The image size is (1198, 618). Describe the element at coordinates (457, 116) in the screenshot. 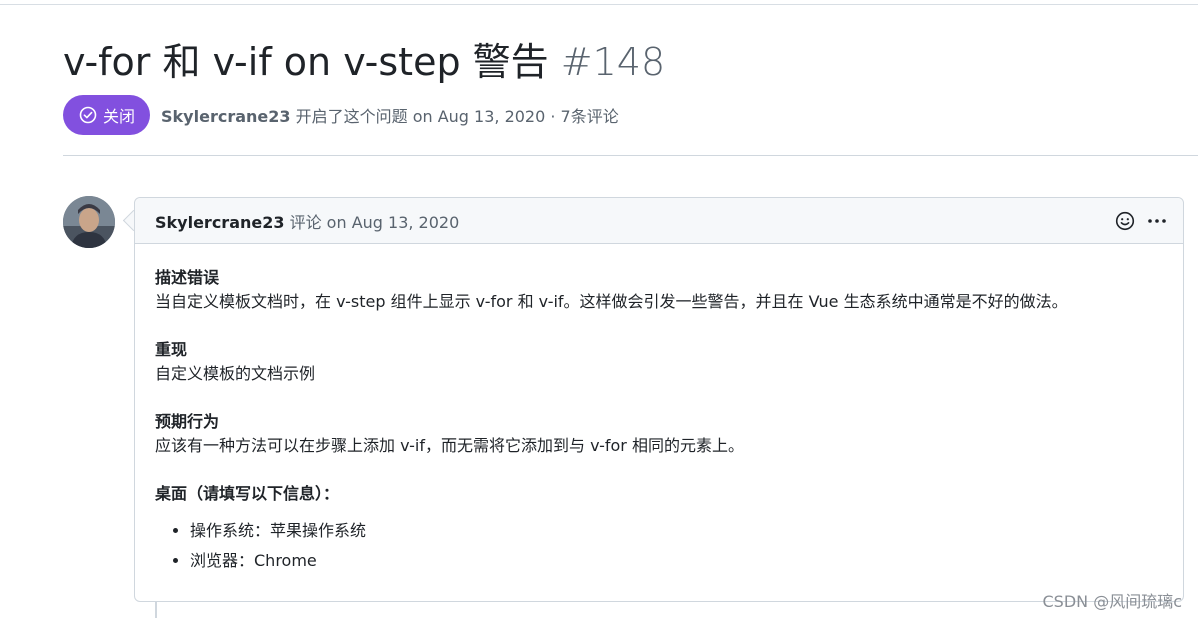

I see `issue-opened-text: 开启了这个问题 on Aug 13, 2020 · 7条评论` at that location.